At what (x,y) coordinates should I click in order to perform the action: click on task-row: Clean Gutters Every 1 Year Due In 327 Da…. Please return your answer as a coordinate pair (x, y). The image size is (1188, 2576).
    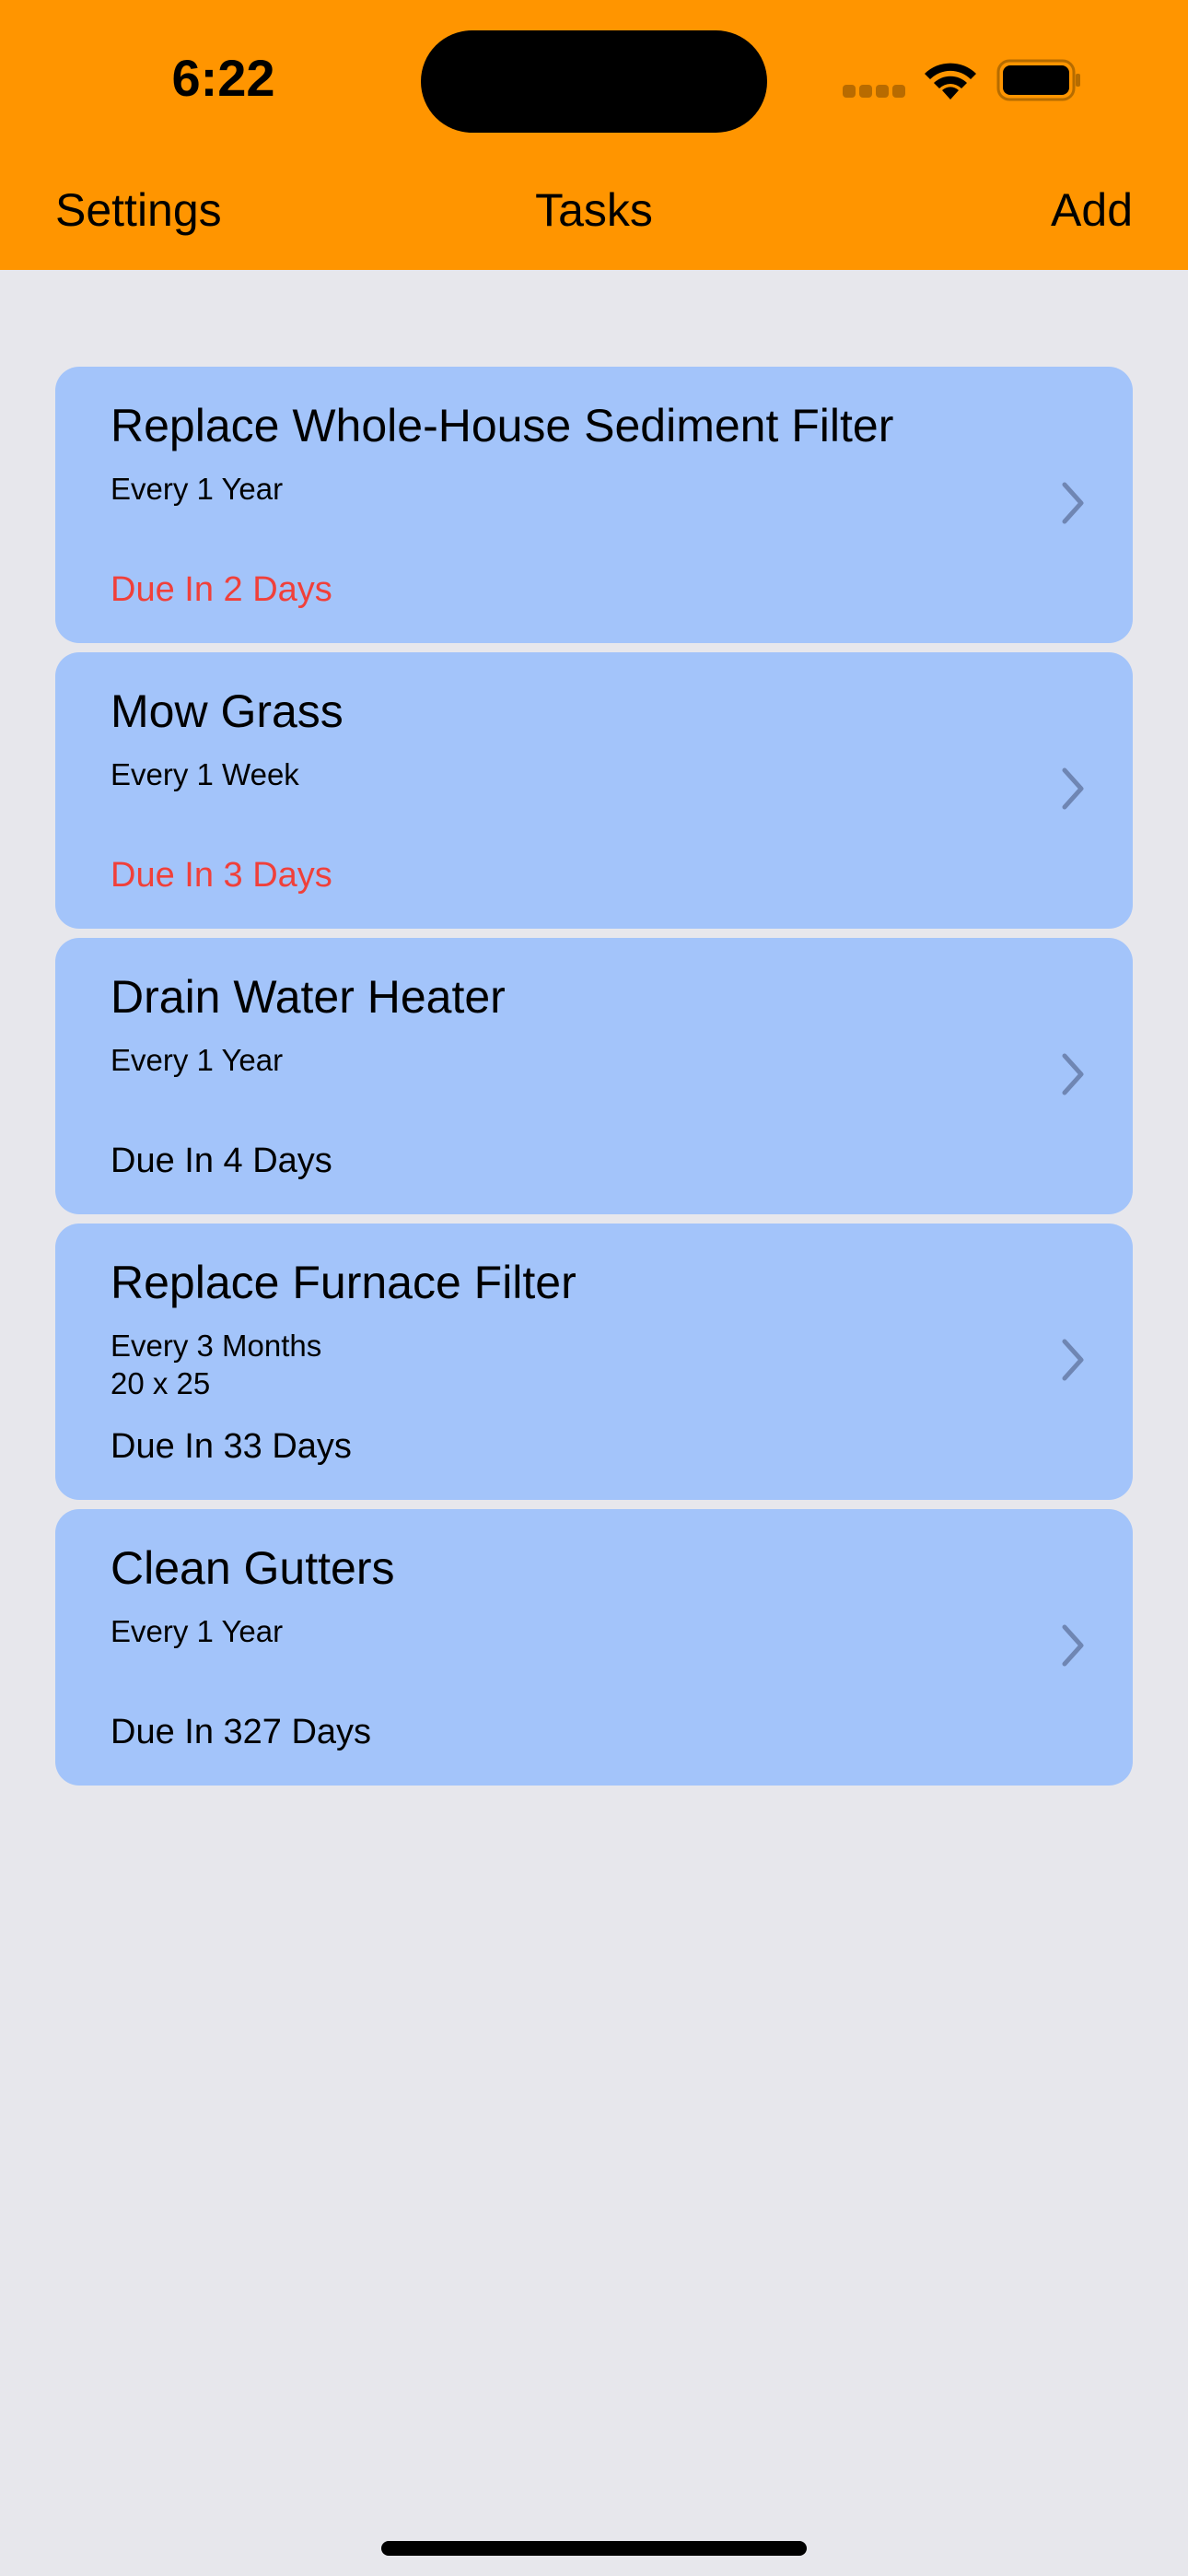
    Looking at the image, I should click on (594, 1648).